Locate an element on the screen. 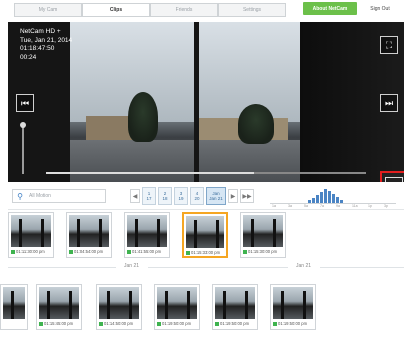  clip-thumbnail: 01:15:30:00 pm is located at coordinates (263, 235).